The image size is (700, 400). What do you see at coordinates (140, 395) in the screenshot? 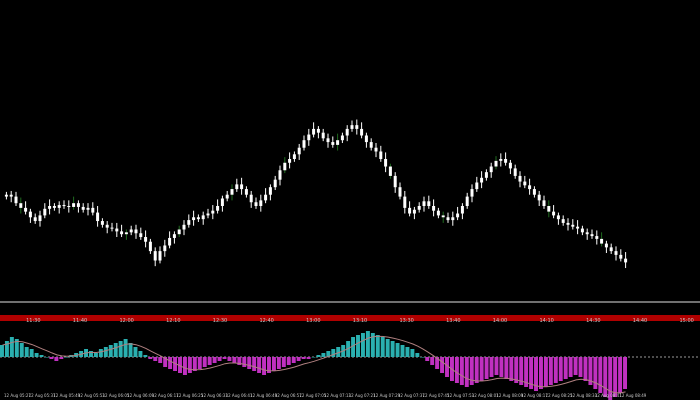
I see `oscillator-time-label: 12 Aug 06:09` at bounding box center [140, 395].